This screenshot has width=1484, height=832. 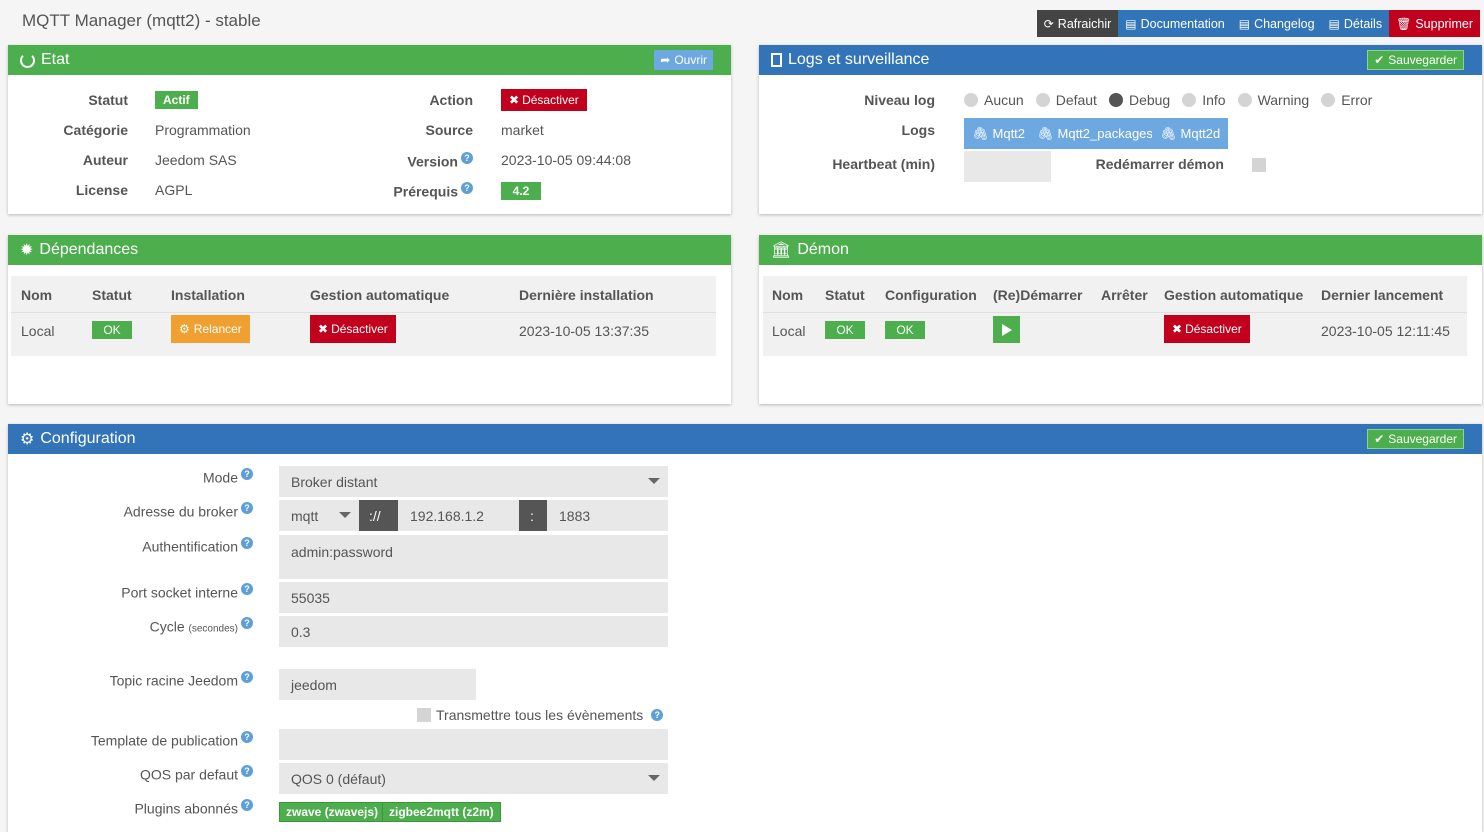 What do you see at coordinates (319, 515) in the screenshot?
I see `protocol-select: mqtt` at bounding box center [319, 515].